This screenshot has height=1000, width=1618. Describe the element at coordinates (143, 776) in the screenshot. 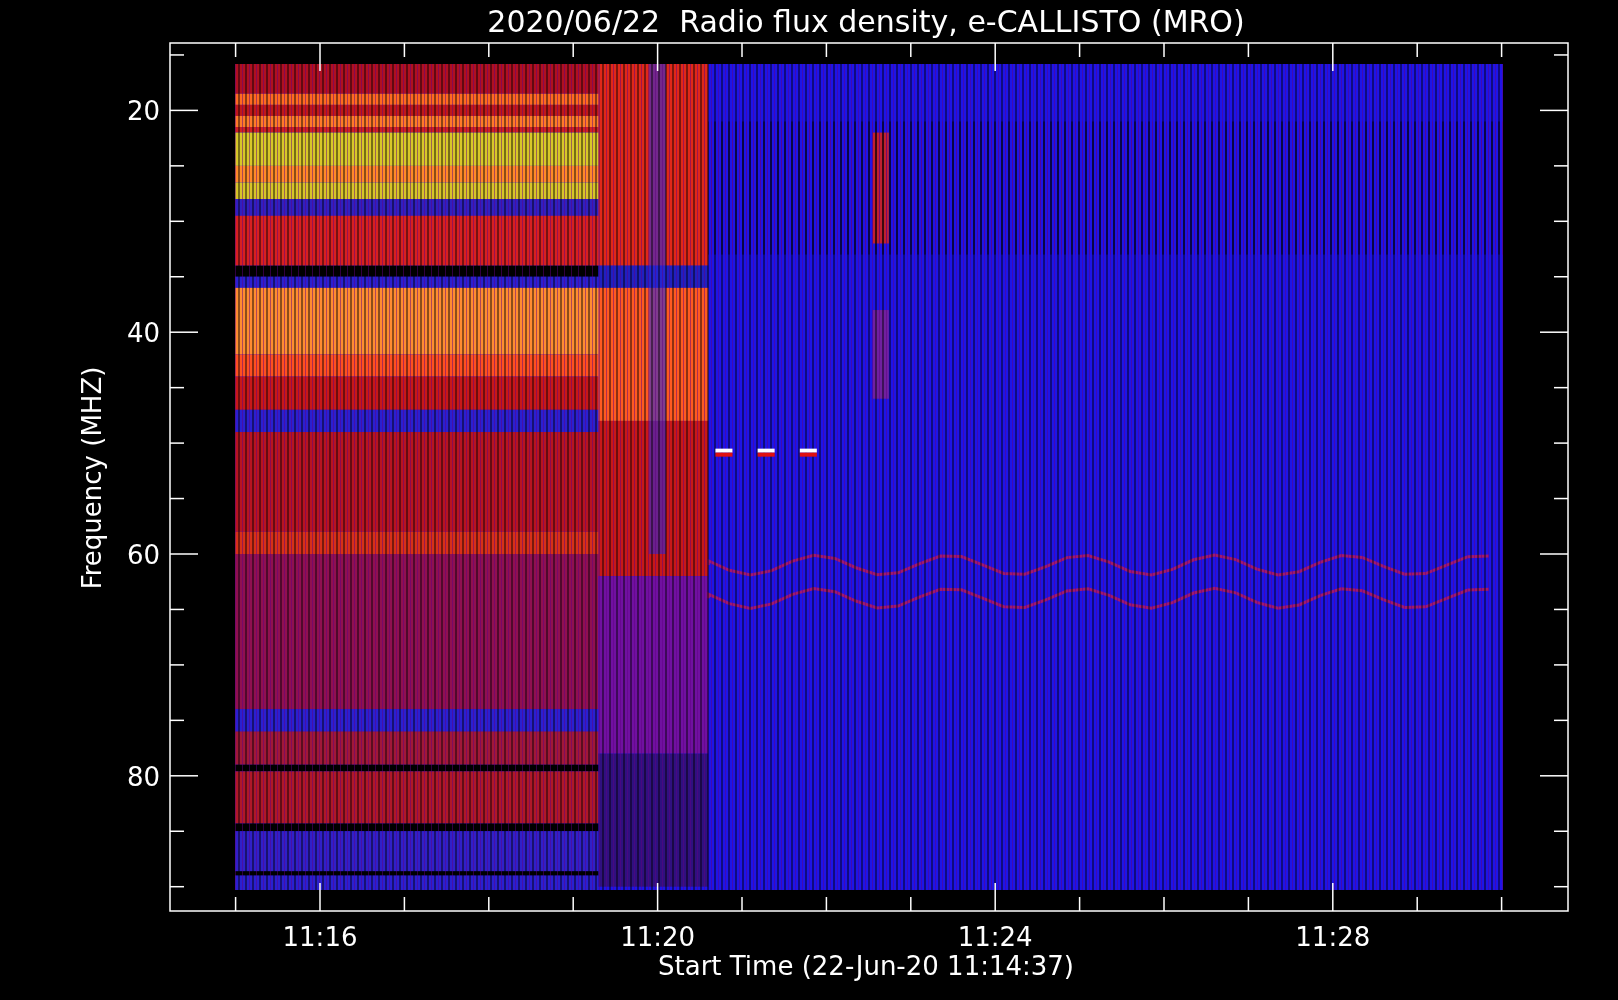

I see `y-tick-label: 80` at that location.